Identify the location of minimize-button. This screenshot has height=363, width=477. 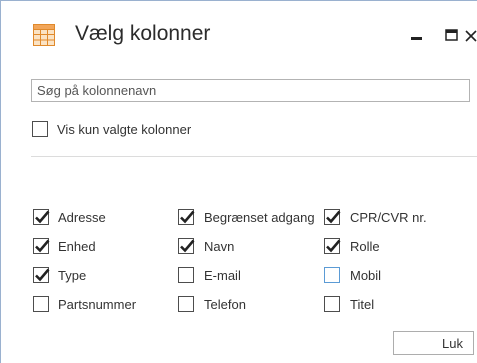
(417, 35).